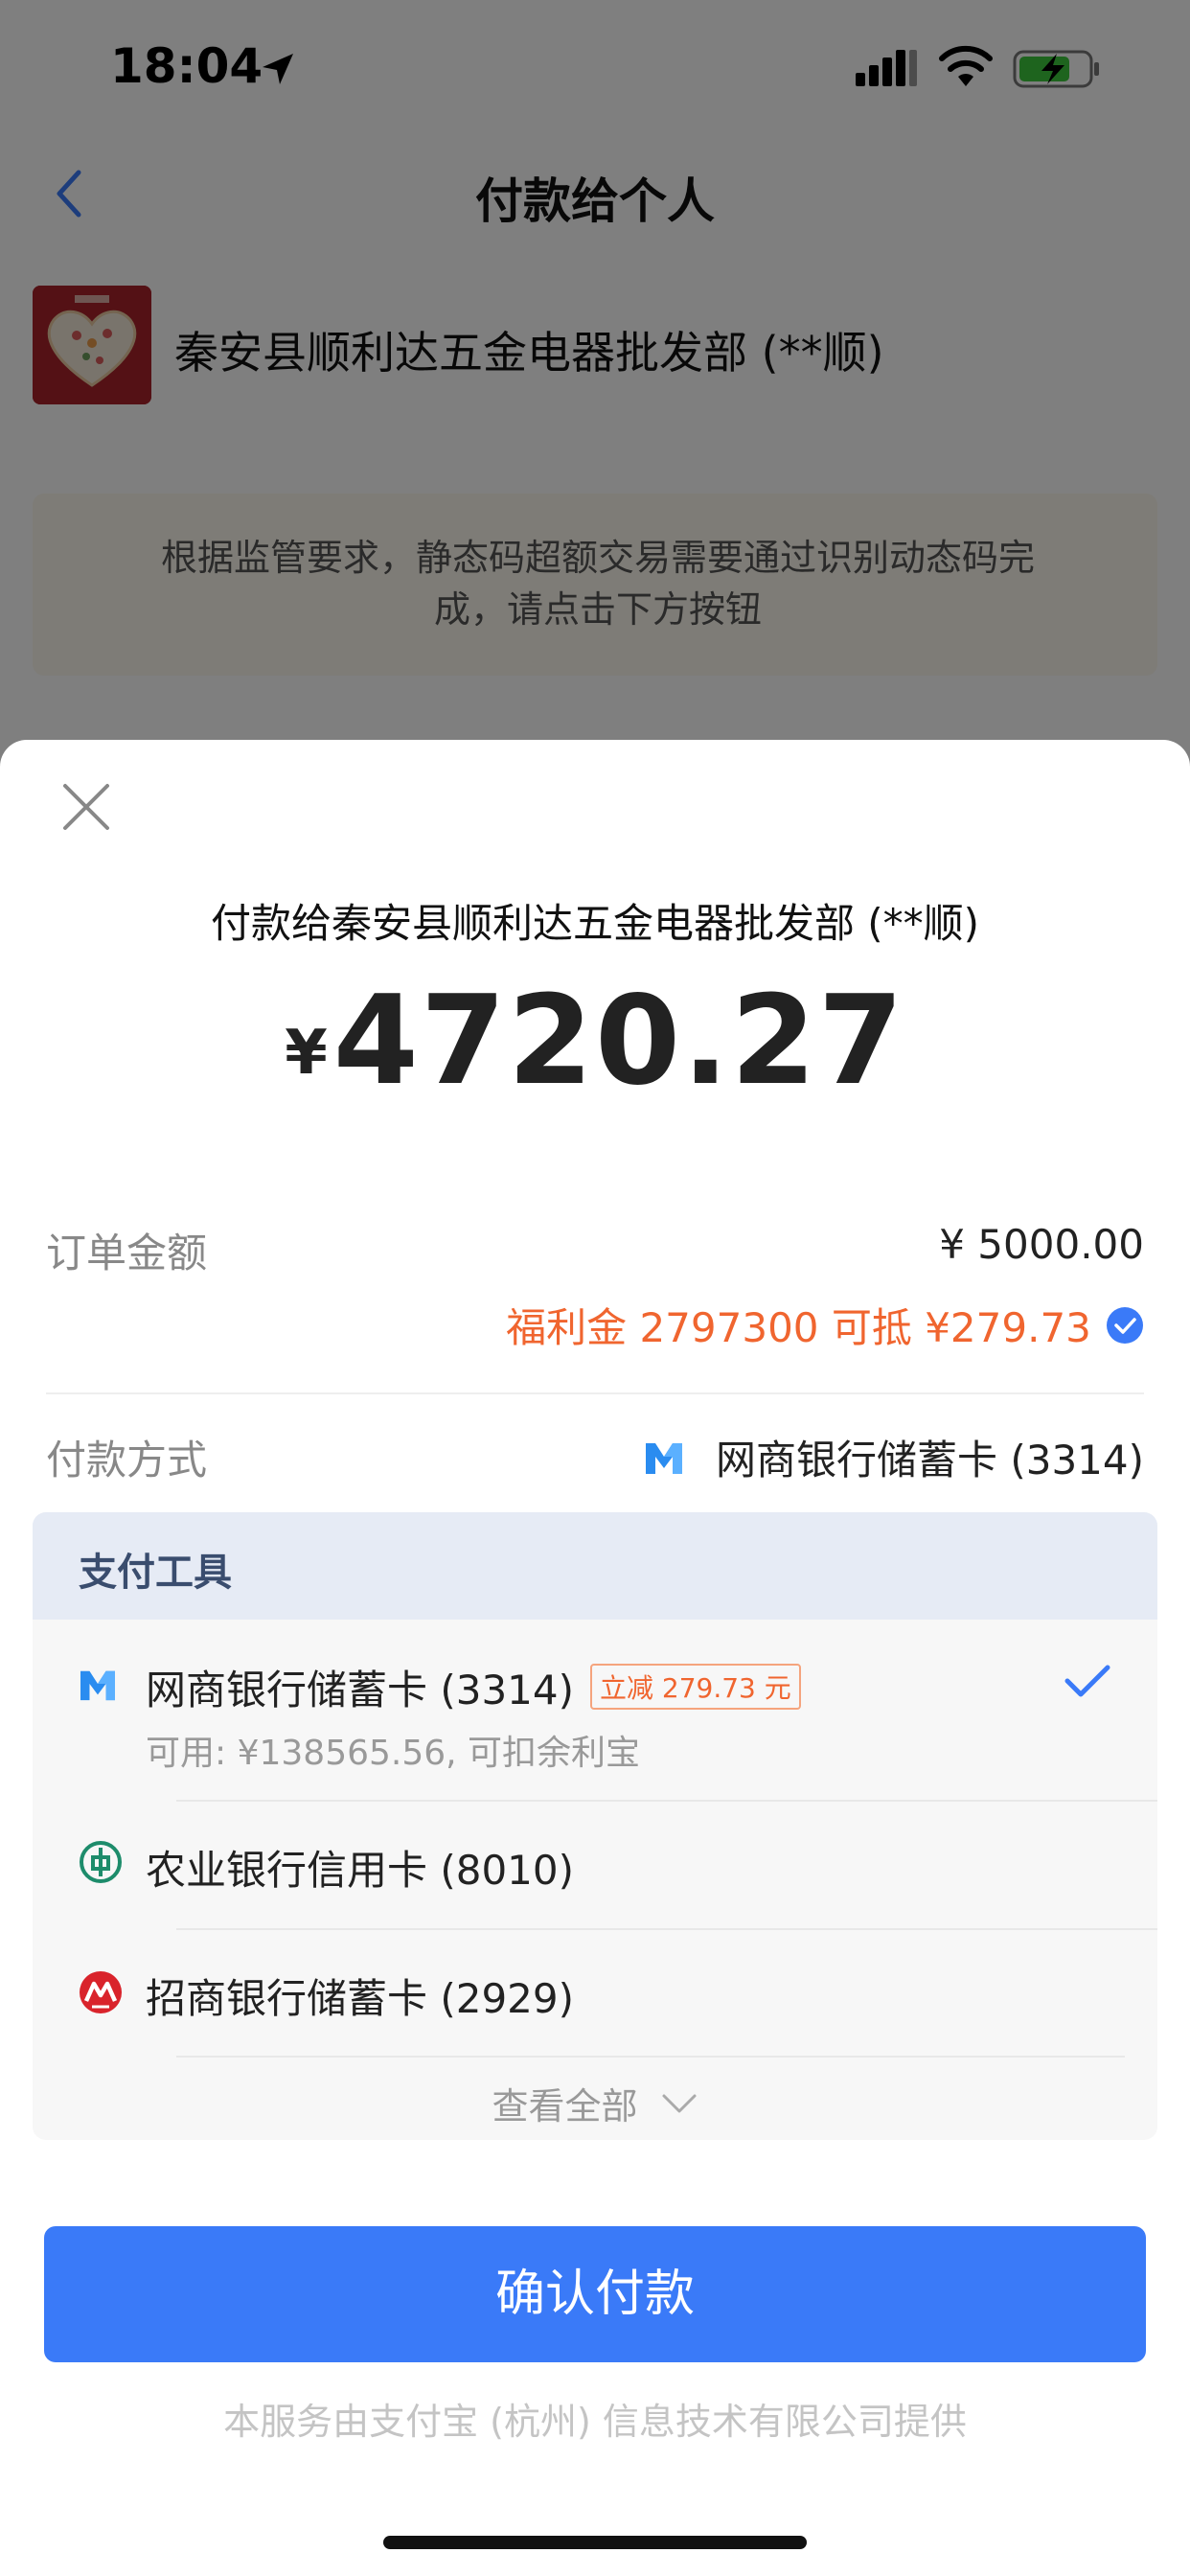 The image size is (1190, 2576). I want to click on payment-option-label: 招商银行储蓄卡 (2929), so click(360, 1998).